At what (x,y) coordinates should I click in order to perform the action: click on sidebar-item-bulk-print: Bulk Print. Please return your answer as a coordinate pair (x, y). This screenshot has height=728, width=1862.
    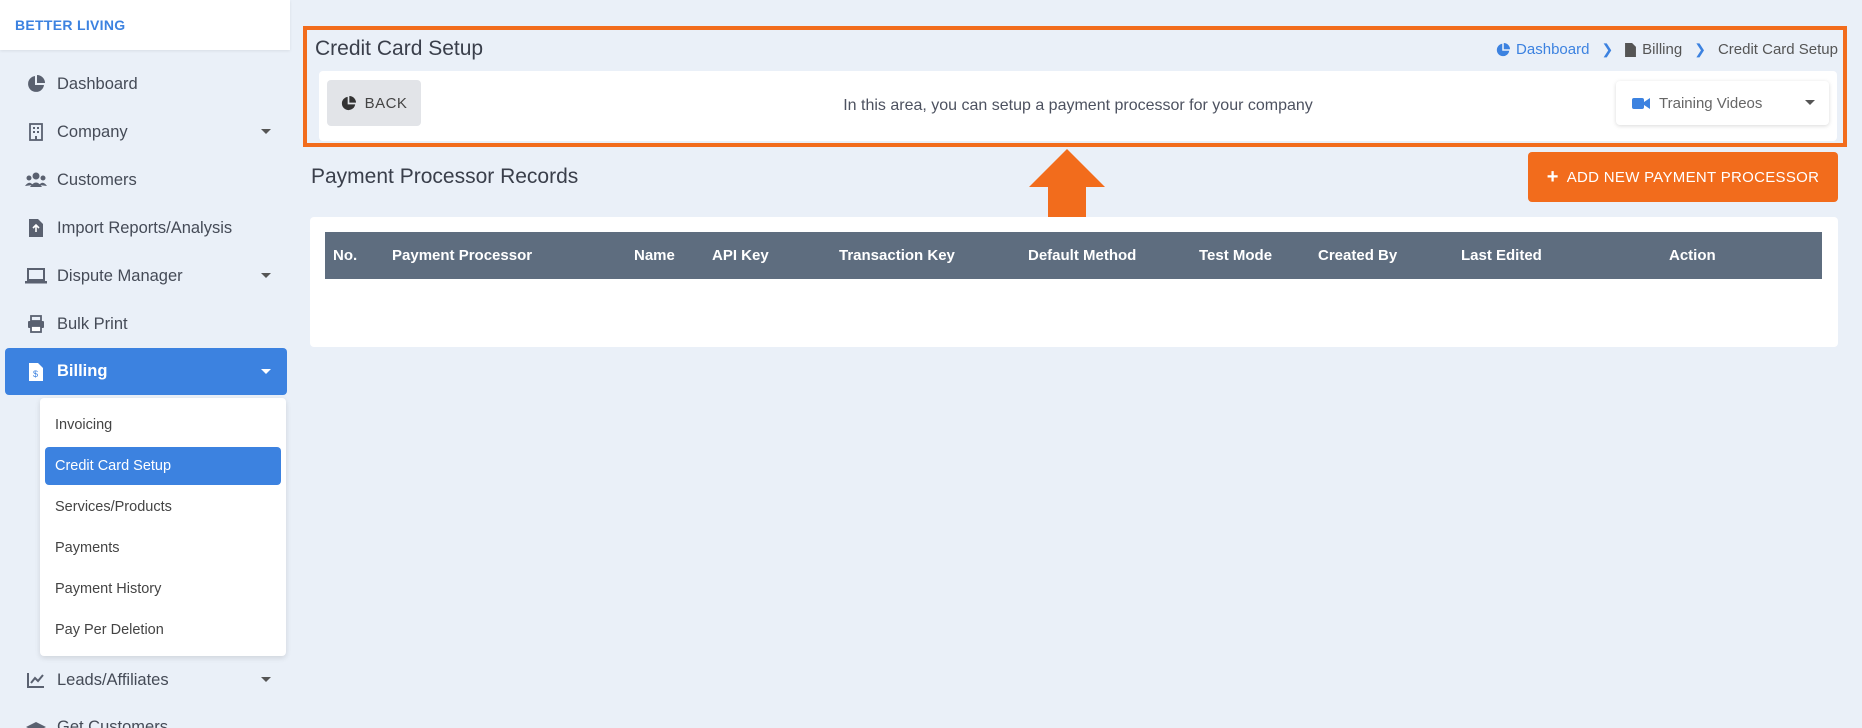
    Looking at the image, I should click on (146, 324).